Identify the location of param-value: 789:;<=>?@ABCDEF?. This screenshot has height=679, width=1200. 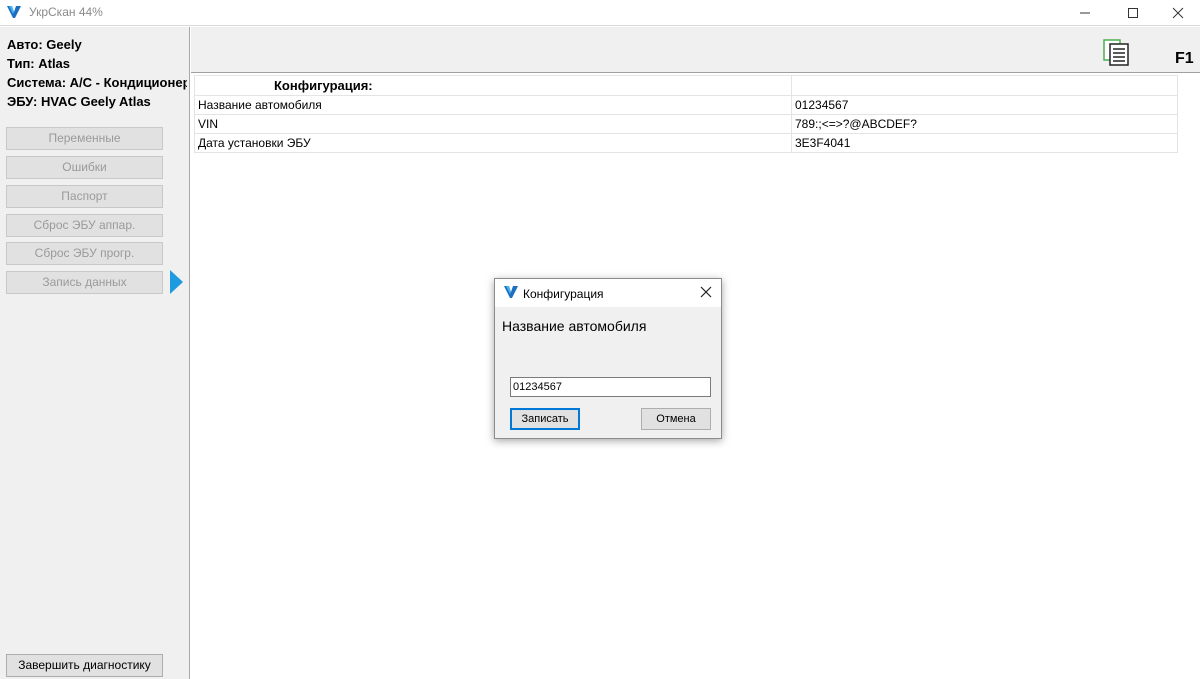
(984, 124).